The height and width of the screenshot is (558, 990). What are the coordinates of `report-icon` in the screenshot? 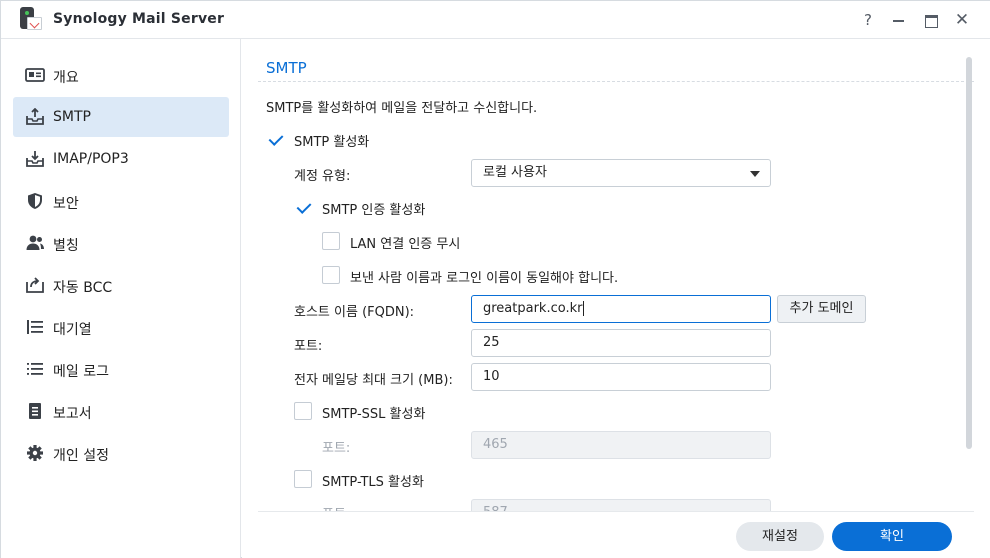 It's located at (35, 411).